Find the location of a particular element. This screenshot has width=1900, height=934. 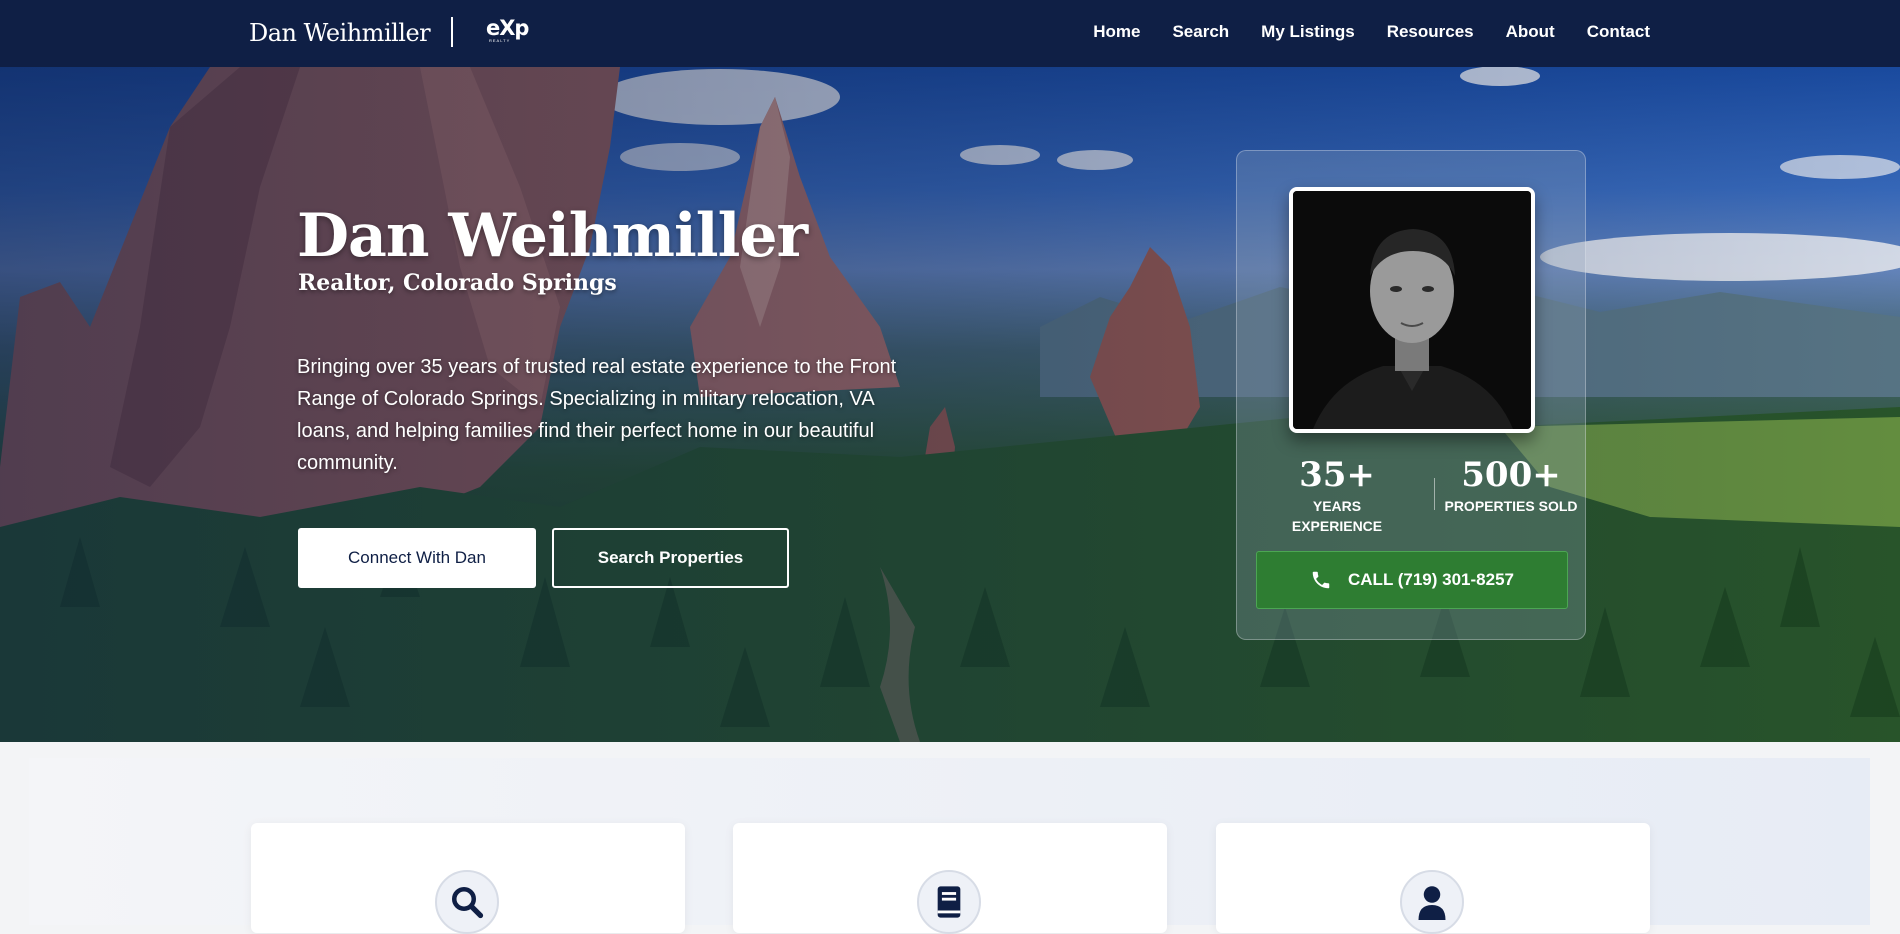

call-button: CALL (719) 301-8257 is located at coordinates (1412, 580).